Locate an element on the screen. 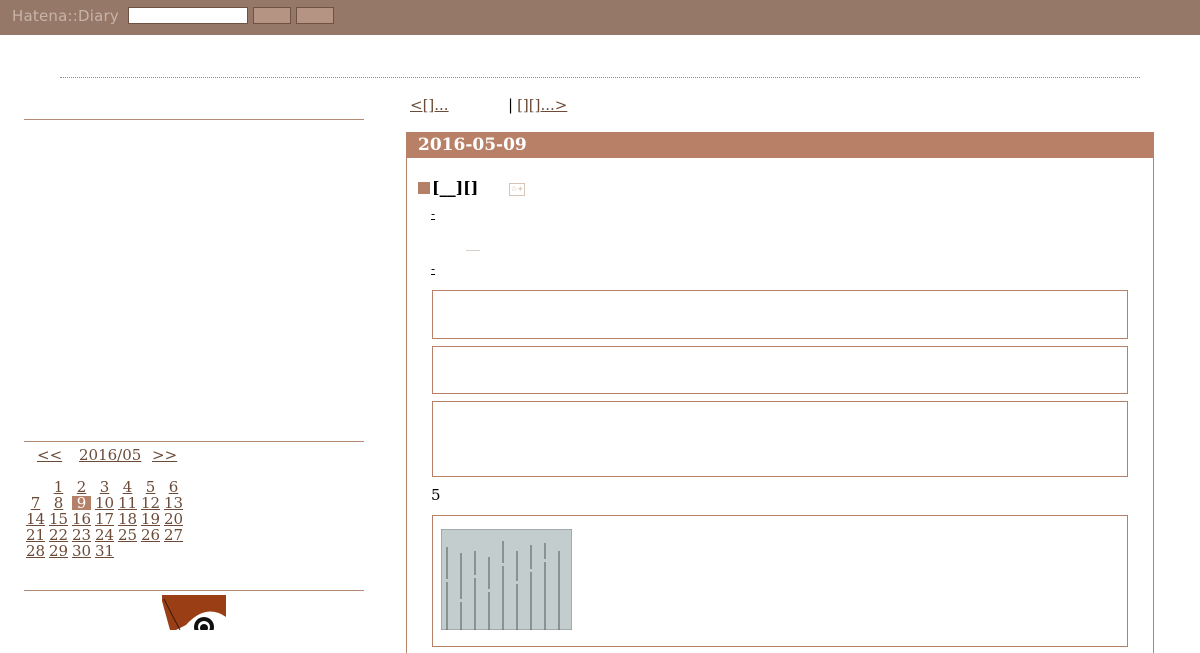 Image resolution: width=1200 pixels, height=653 pixels. calendar-day: 27 is located at coordinates (173, 535).